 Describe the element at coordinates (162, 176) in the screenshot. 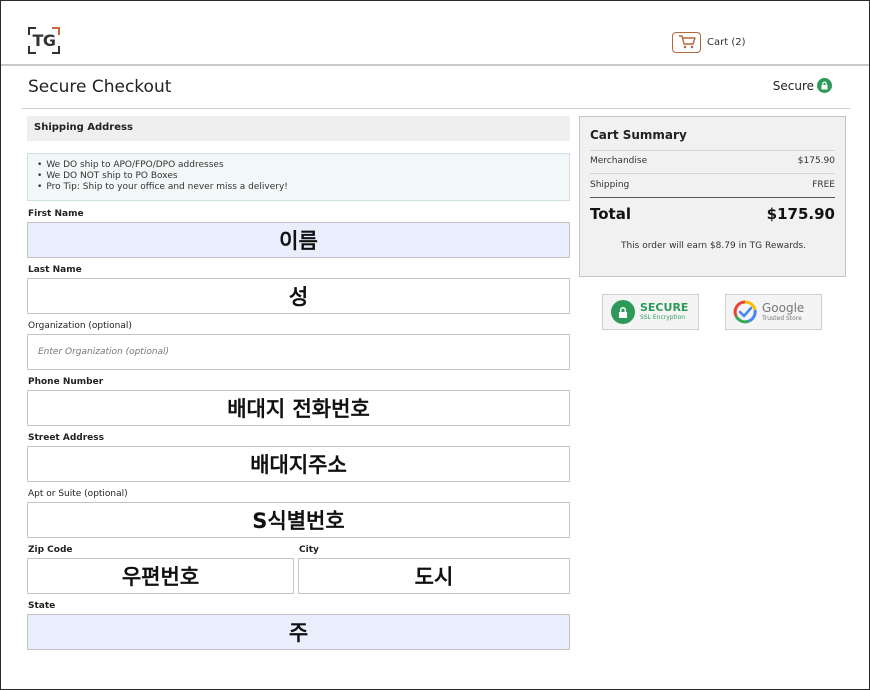

I see `notice-item: We DO NOT ship to PO Boxes` at that location.